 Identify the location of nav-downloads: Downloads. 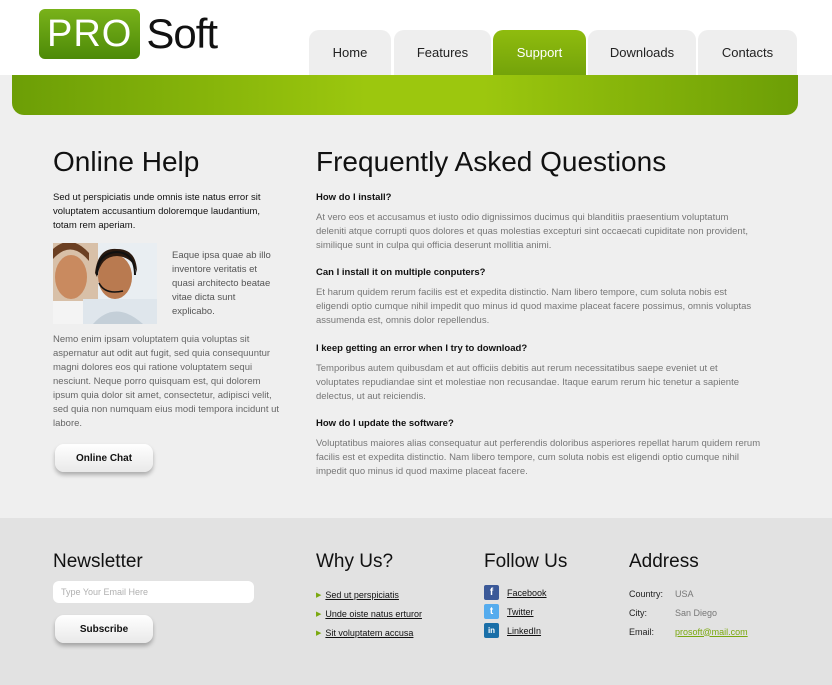
(642, 52).